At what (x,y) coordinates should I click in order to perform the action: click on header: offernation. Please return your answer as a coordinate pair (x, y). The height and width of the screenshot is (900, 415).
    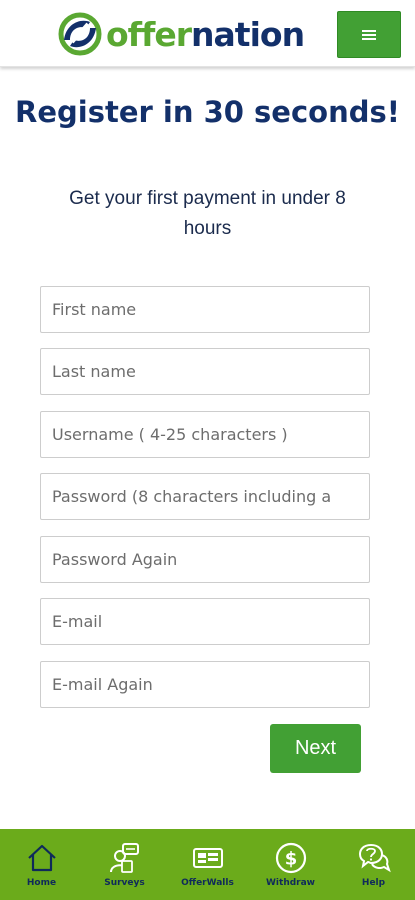
    Looking at the image, I should click on (207, 33).